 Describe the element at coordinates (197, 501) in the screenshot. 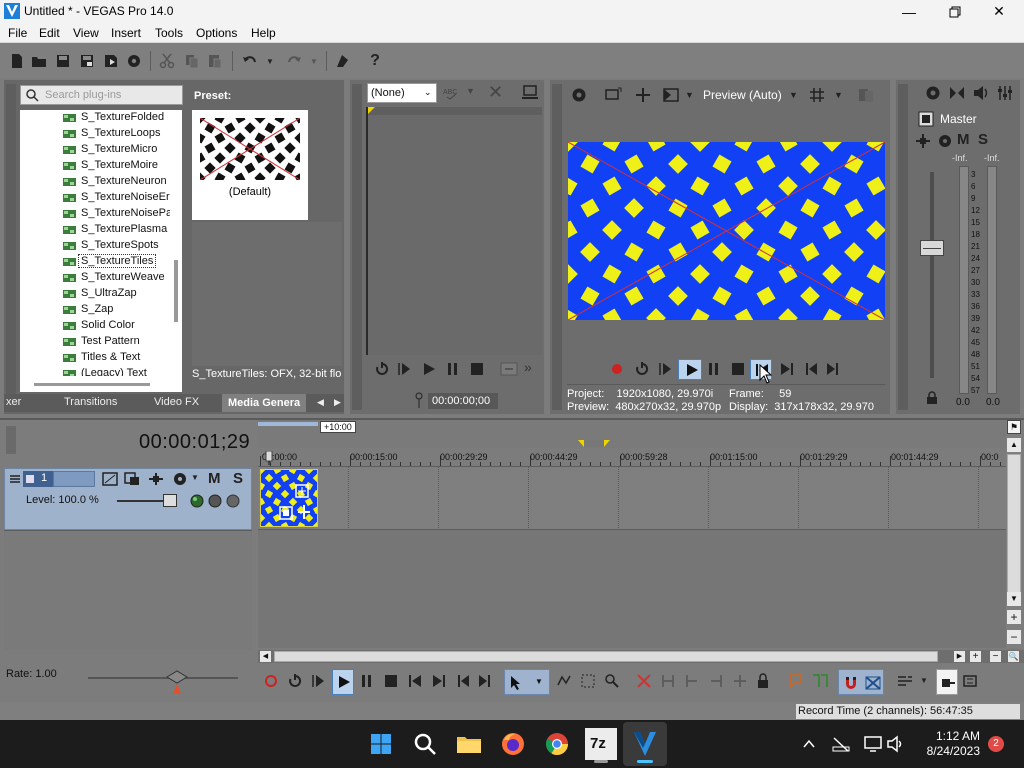

I see `compositing-parent-icon` at that location.